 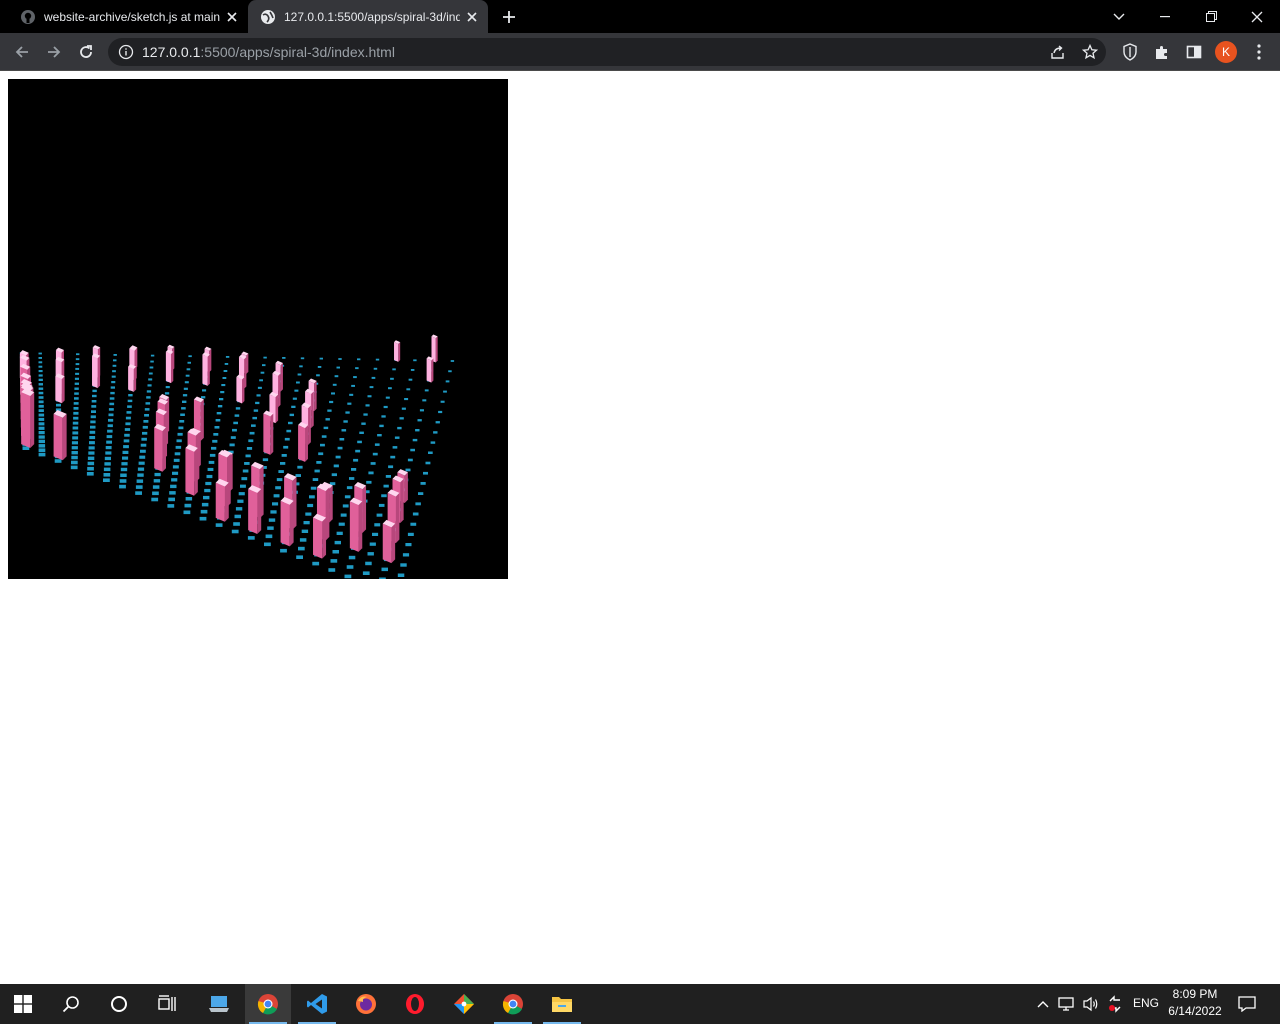 I want to click on tab-search-button, so click(x=1119, y=16).